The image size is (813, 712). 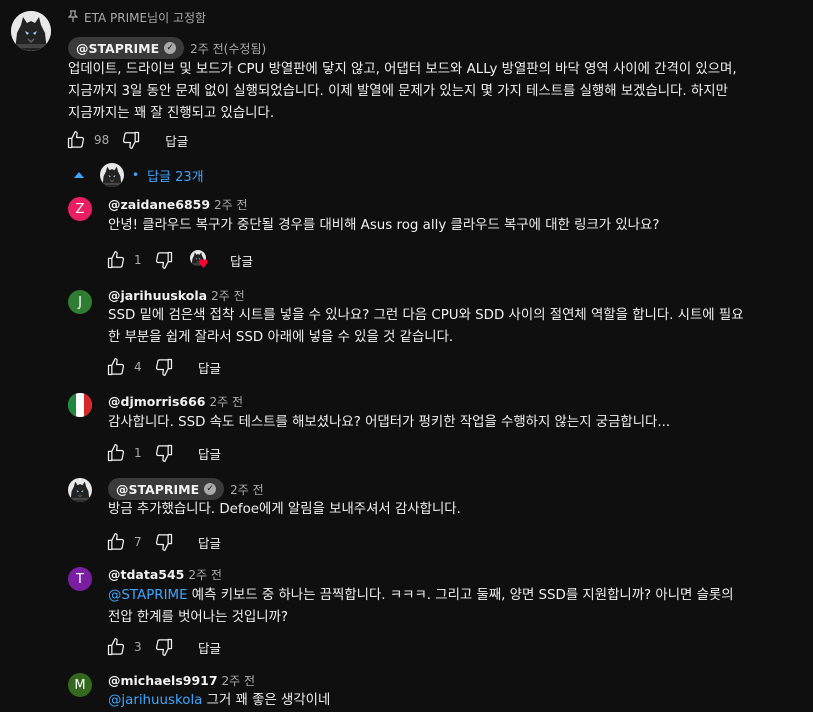 I want to click on like-count: 98, so click(x=102, y=140).